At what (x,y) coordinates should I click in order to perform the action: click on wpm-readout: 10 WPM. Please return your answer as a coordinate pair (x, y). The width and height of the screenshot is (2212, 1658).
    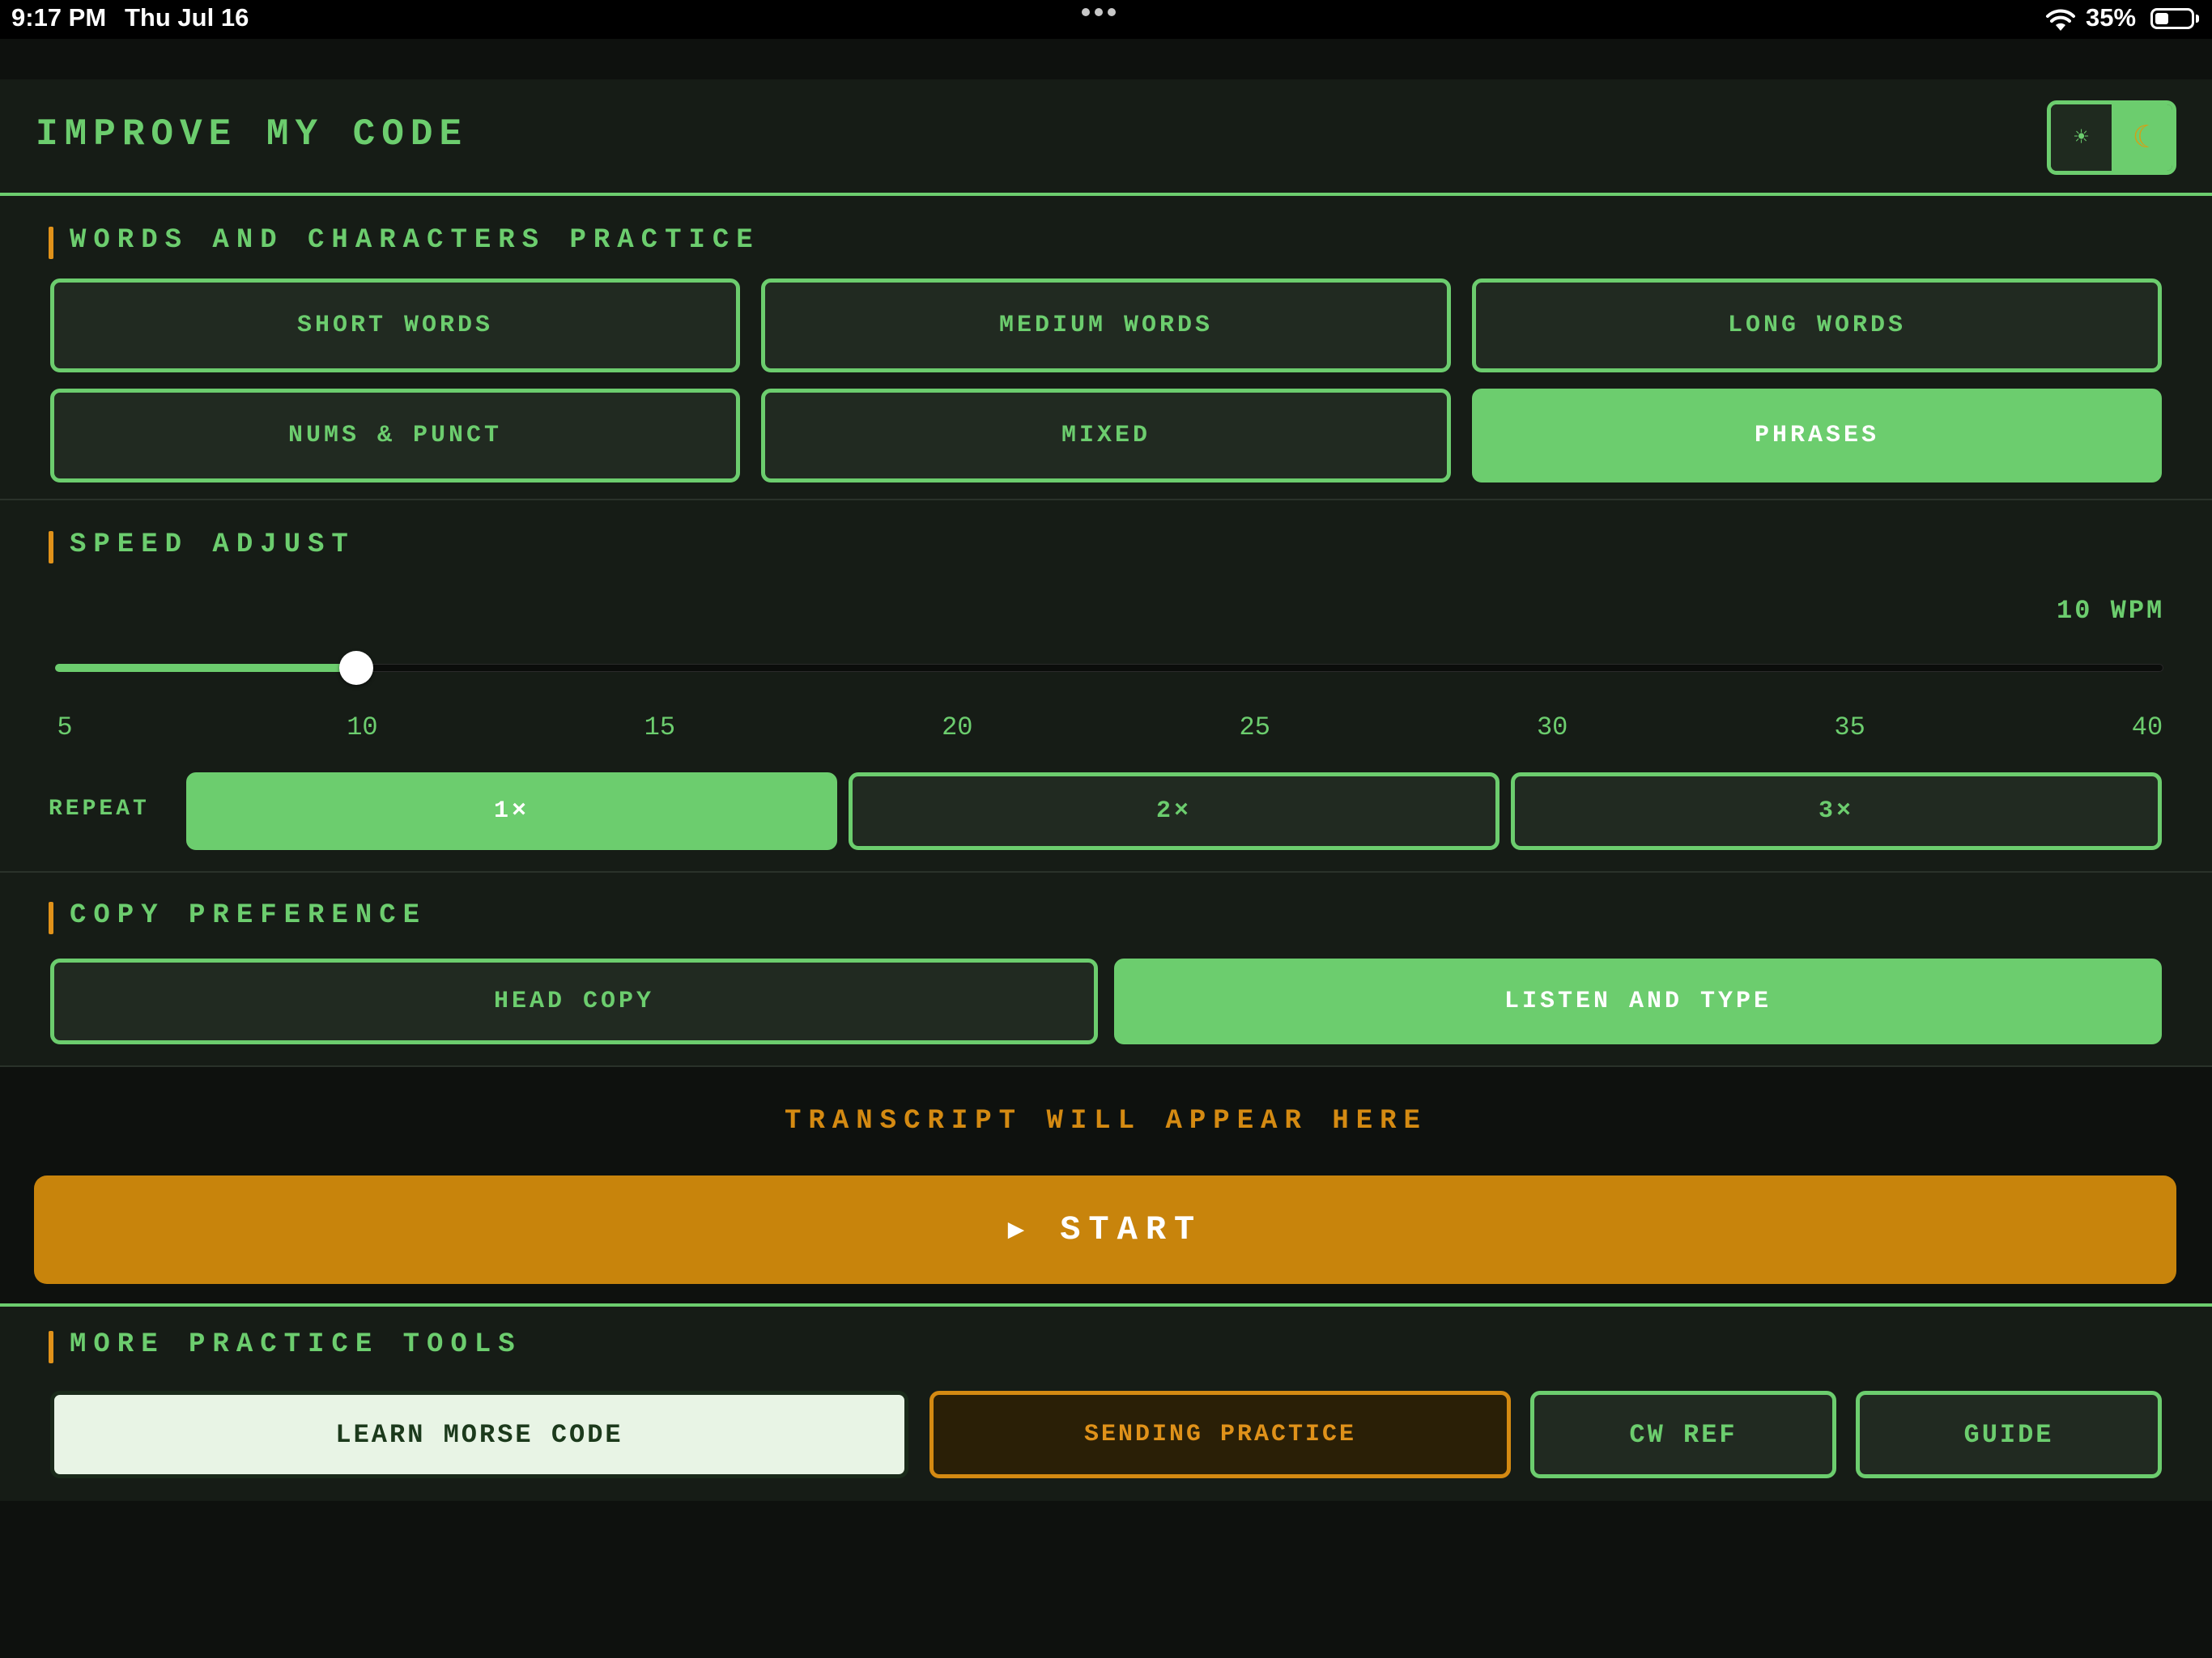
    Looking at the image, I should click on (2111, 611).